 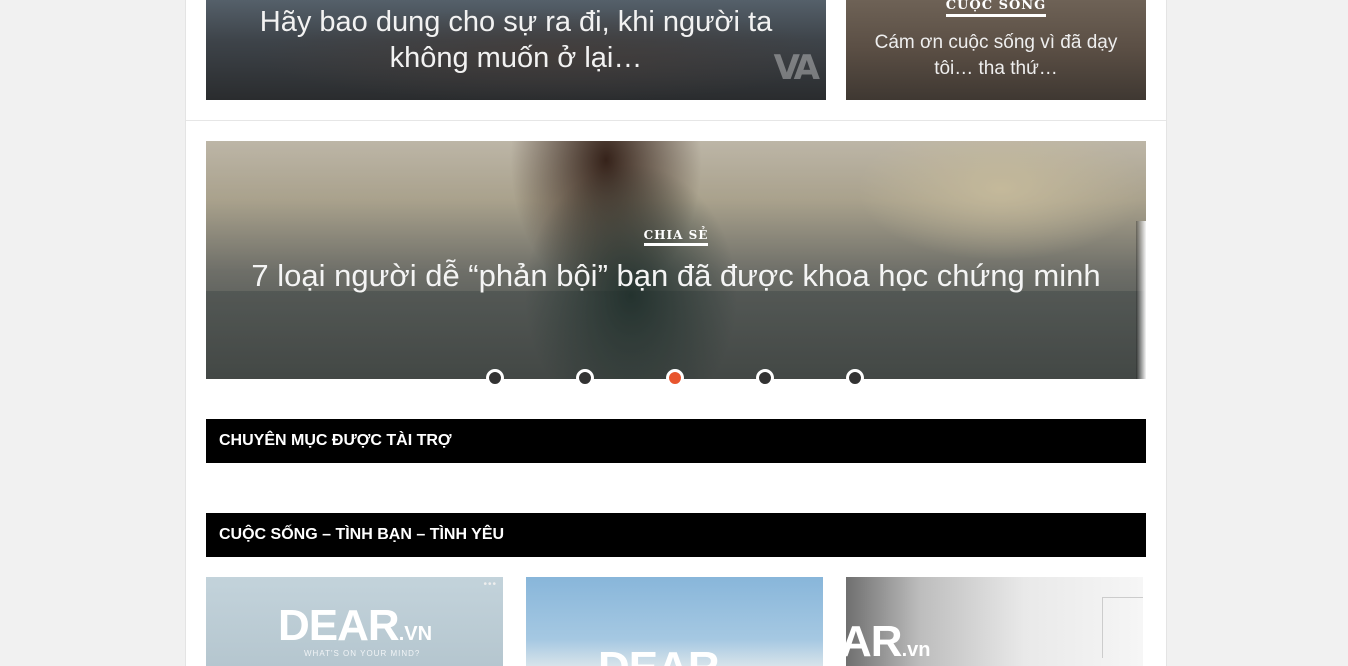 I want to click on slider-pagination, so click(x=676, y=378).